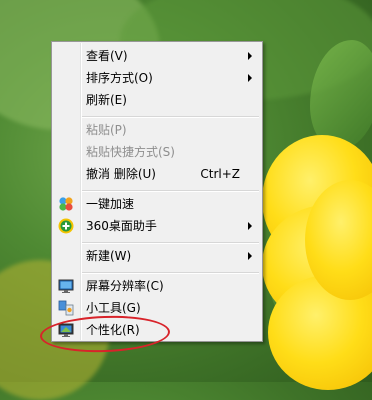 This screenshot has width=372, height=400. I want to click on menu-item-360-desktop-assistant: 360桌面助手, so click(157, 226).